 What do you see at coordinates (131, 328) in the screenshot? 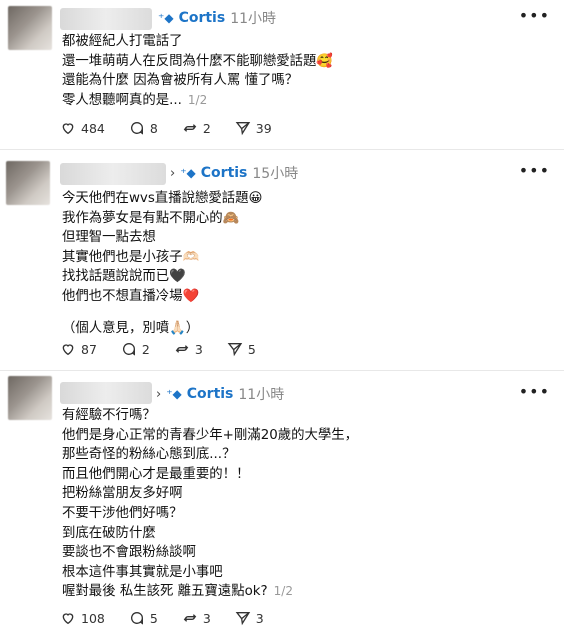
I see `post-note: （個人意見，別噴🙏🏻）` at bounding box center [131, 328].